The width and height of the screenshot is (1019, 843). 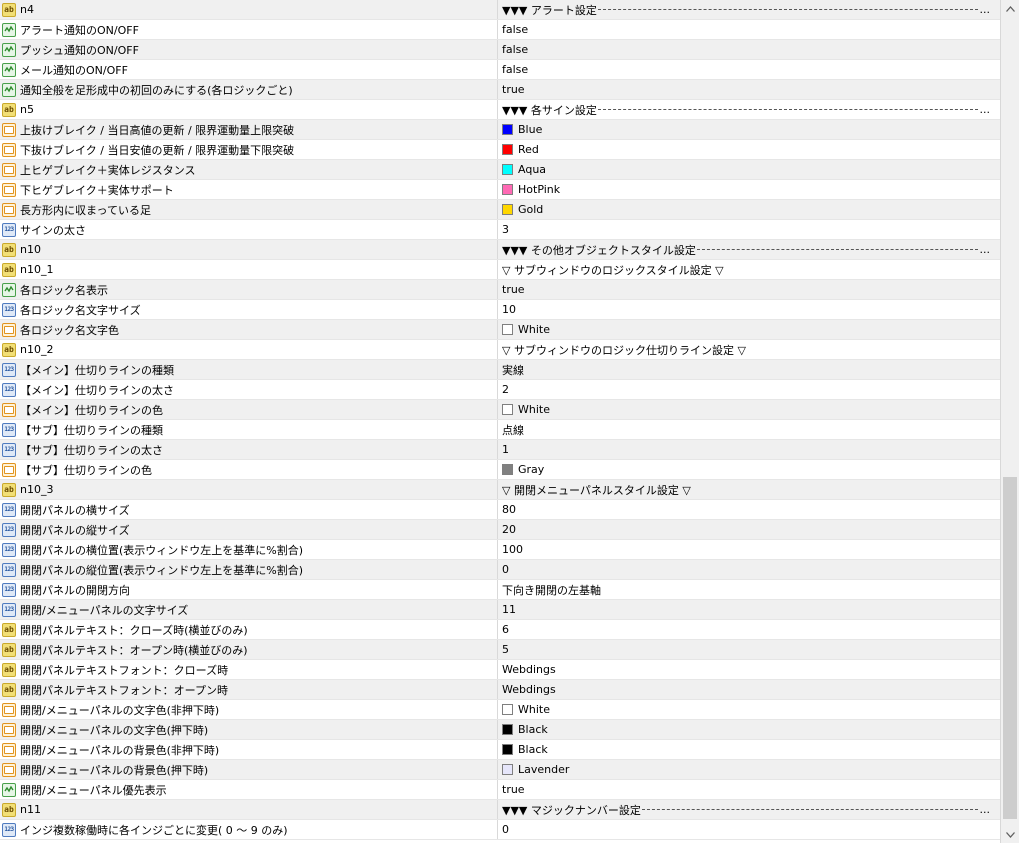 I want to click on property-name-cell: ab 開閉パネルテキスト：クローズ時(横並びのみ), so click(x=249, y=629).